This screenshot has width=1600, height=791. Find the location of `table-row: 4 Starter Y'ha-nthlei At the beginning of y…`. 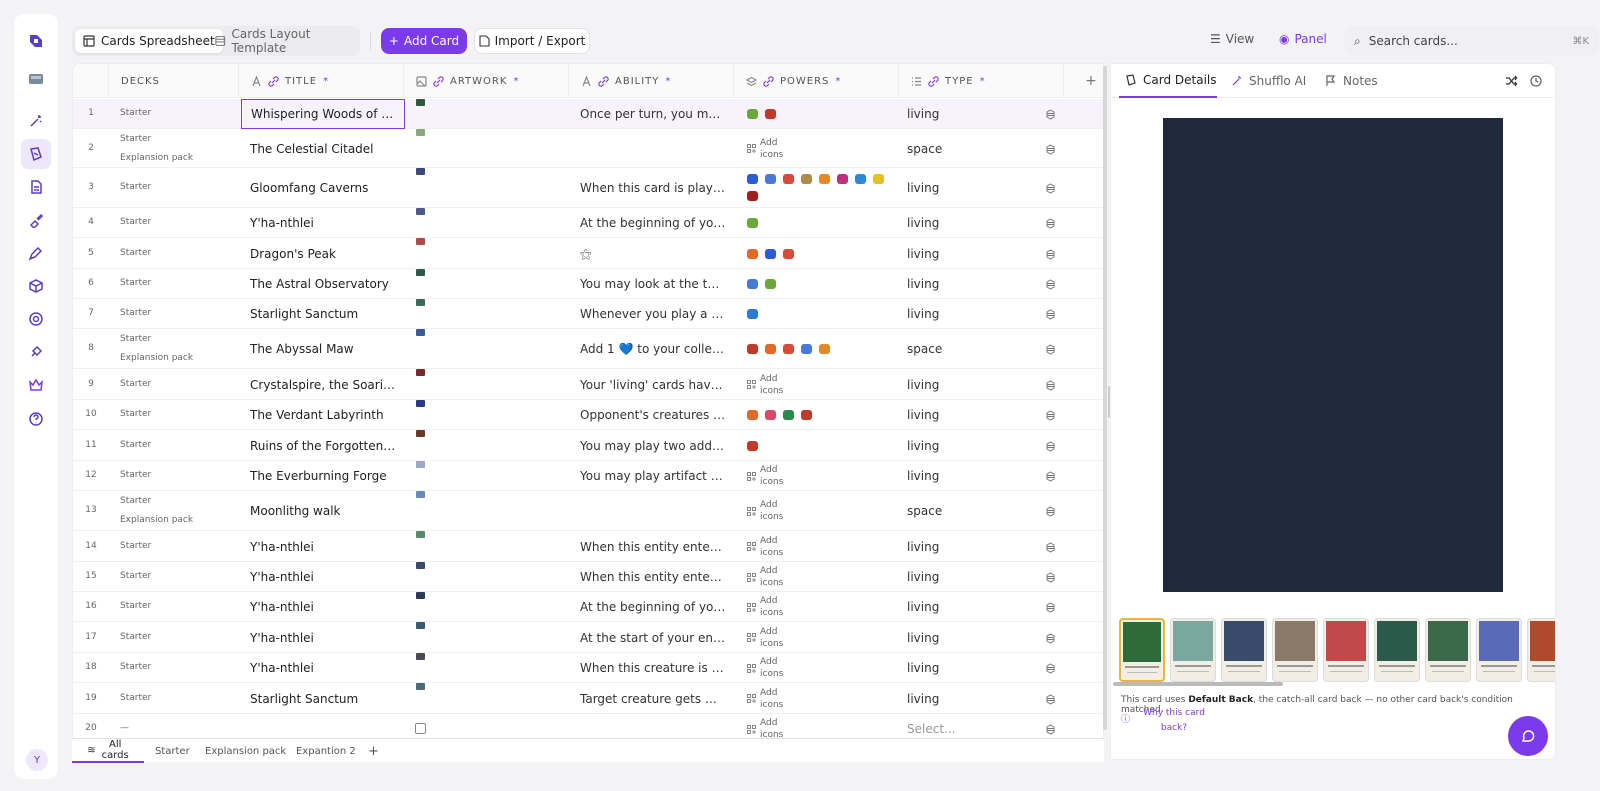

table-row: 4 Starter Y'ha-nthlei At the beginning of y… is located at coordinates (588, 223).